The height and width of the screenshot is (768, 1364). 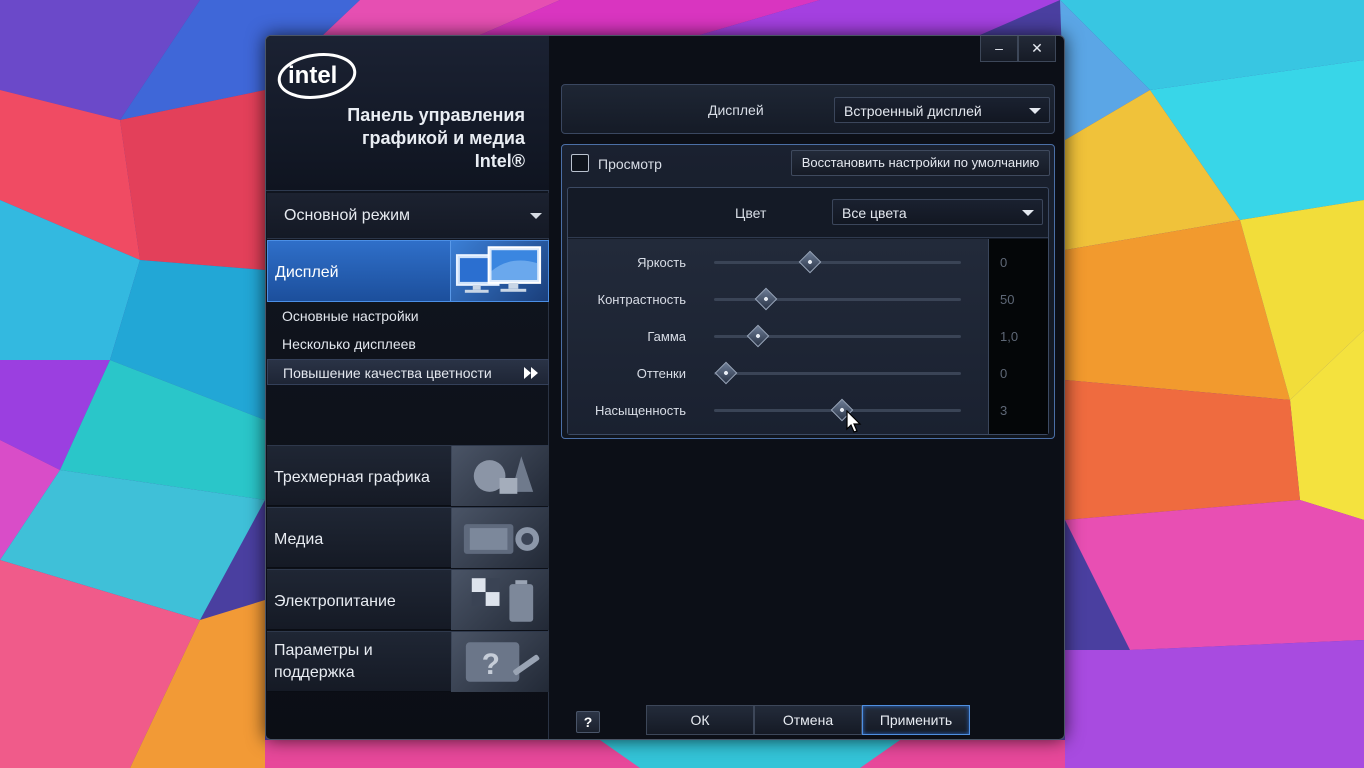 What do you see at coordinates (499, 161) in the screenshot?
I see `app-title-line-3: Intel®` at bounding box center [499, 161].